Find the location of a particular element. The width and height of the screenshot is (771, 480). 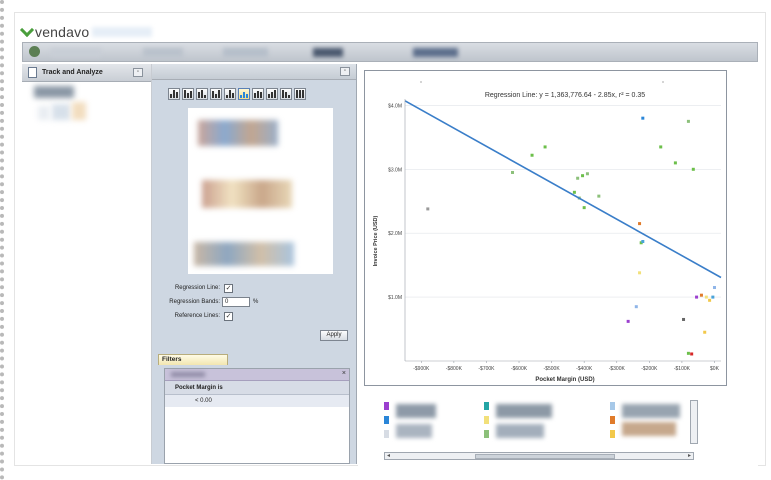

scroll-right-icon: ▸ is located at coordinates (689, 456).